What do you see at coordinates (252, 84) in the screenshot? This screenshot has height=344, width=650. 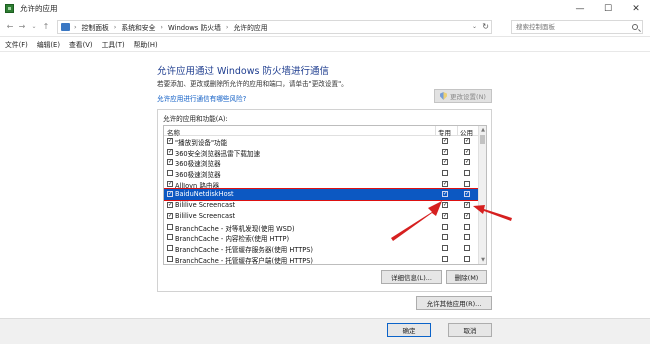 I see `instruction-text: 若要添加、更改或删除所允许的应用和端口，请单击"更改设置"。` at bounding box center [252, 84].